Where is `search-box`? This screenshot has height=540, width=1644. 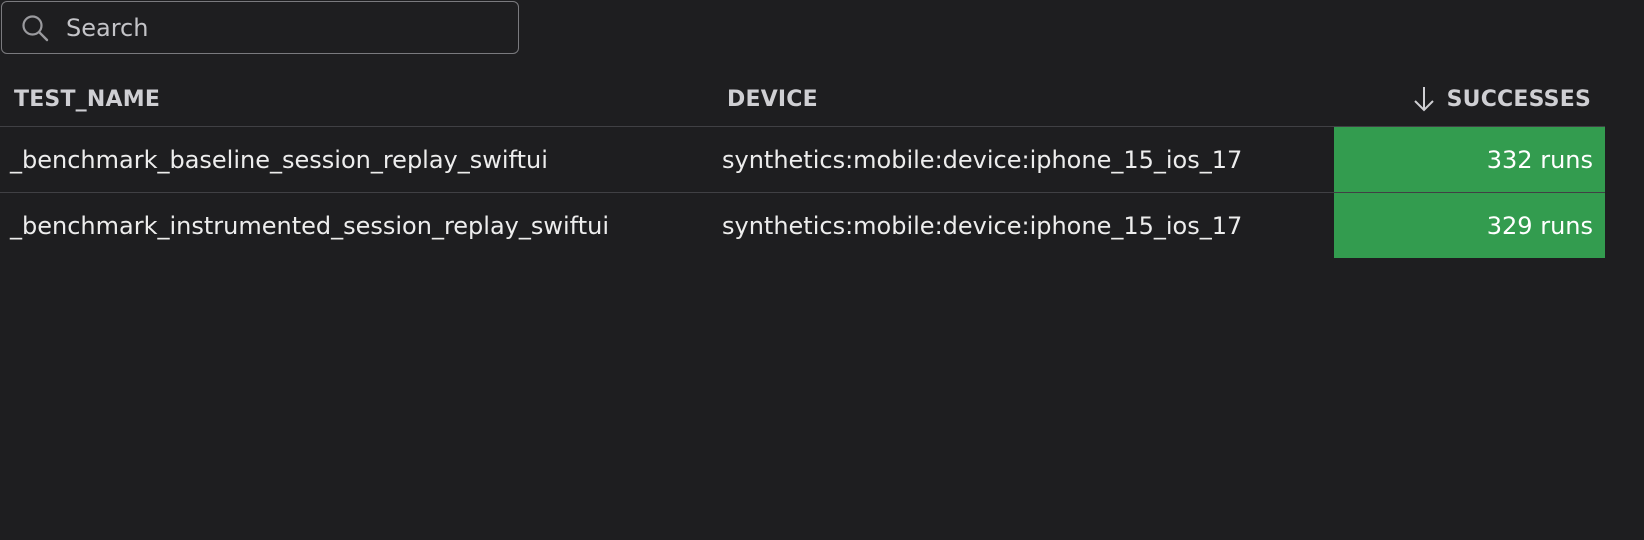 search-box is located at coordinates (260, 27).